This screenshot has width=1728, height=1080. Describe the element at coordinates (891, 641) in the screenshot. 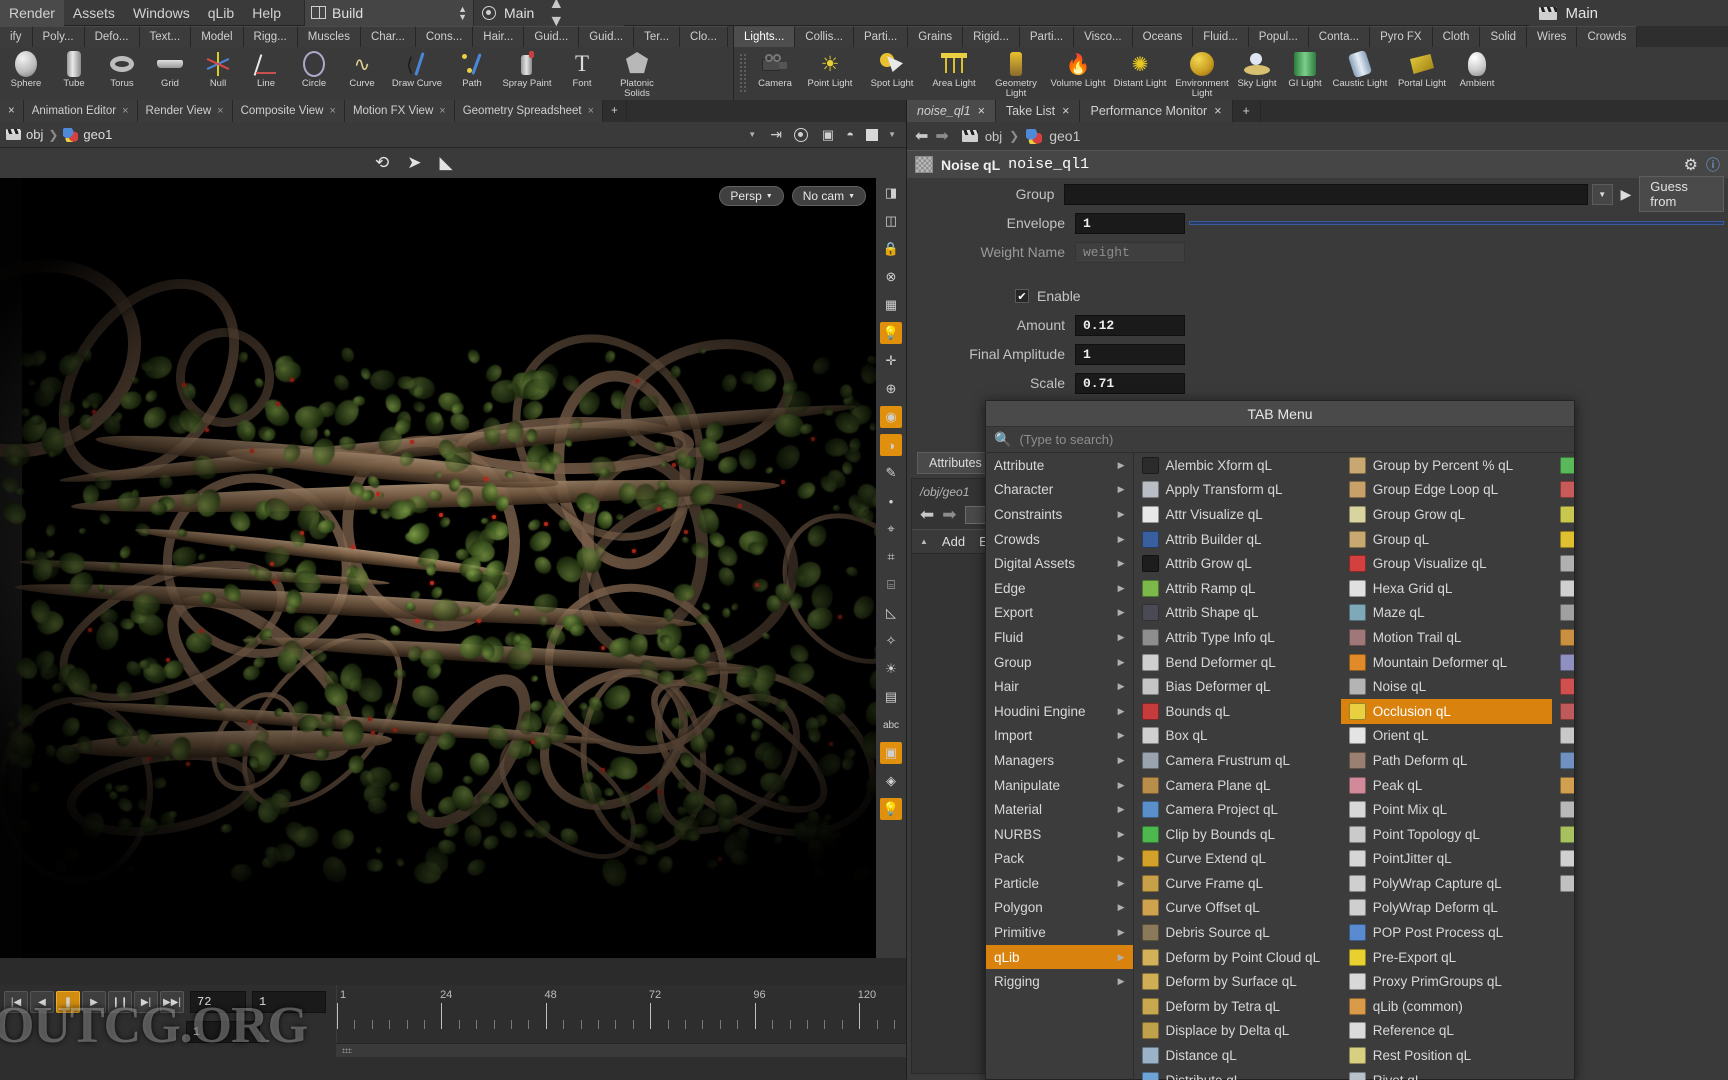

I see `viewport-snap5-icon: ✧` at that location.